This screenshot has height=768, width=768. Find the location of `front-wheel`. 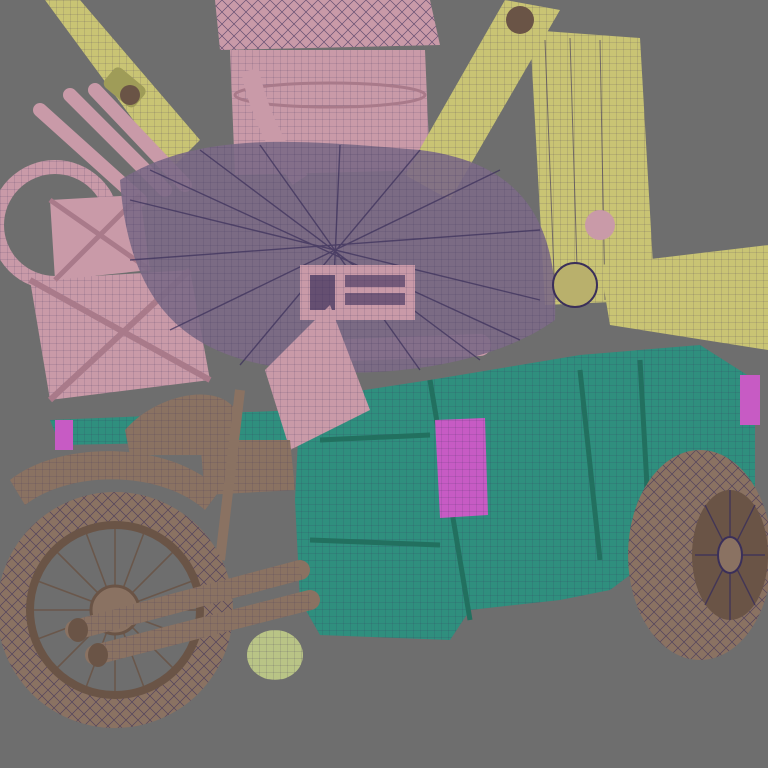

front-wheel is located at coordinates (698, 555).